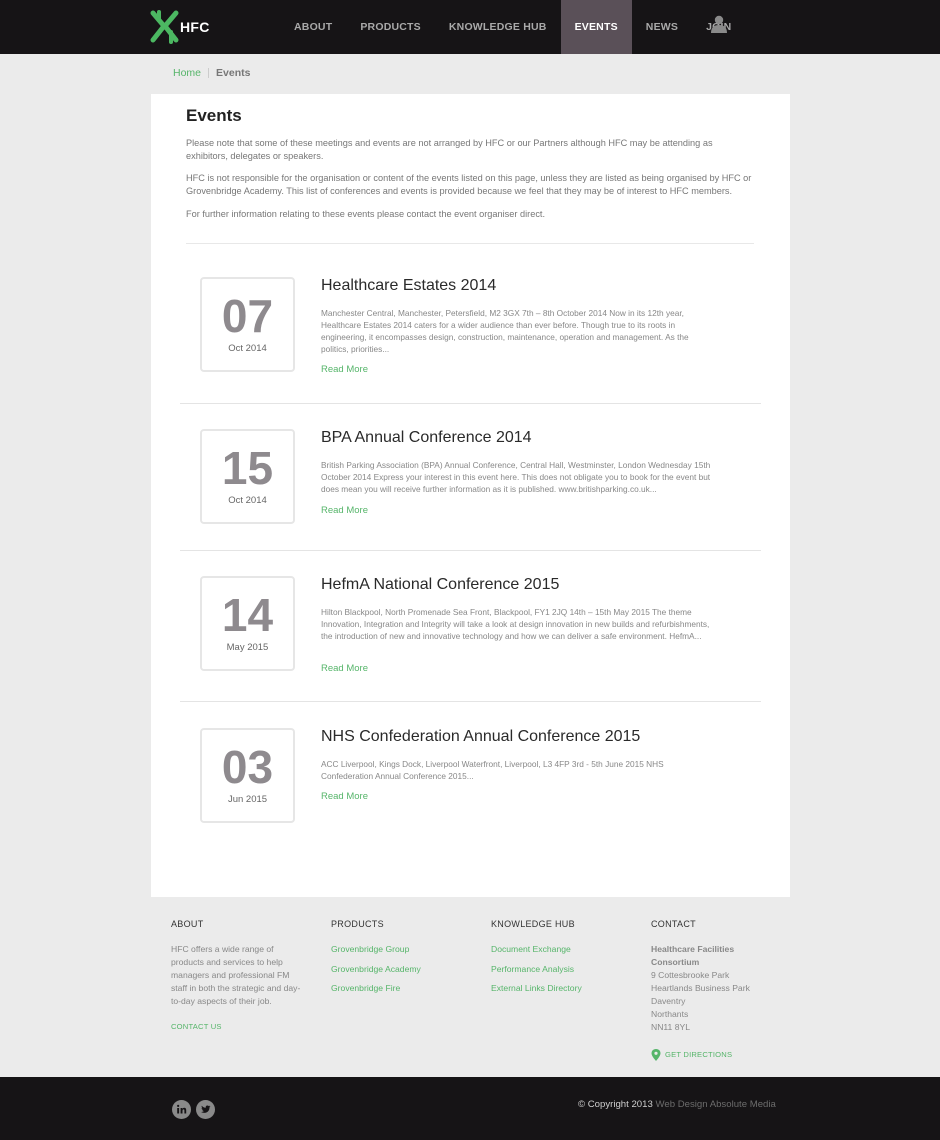 This screenshot has height=1140, width=940. Describe the element at coordinates (671, 1027) in the screenshot. I see `address-line: NN11 8YL` at that location.